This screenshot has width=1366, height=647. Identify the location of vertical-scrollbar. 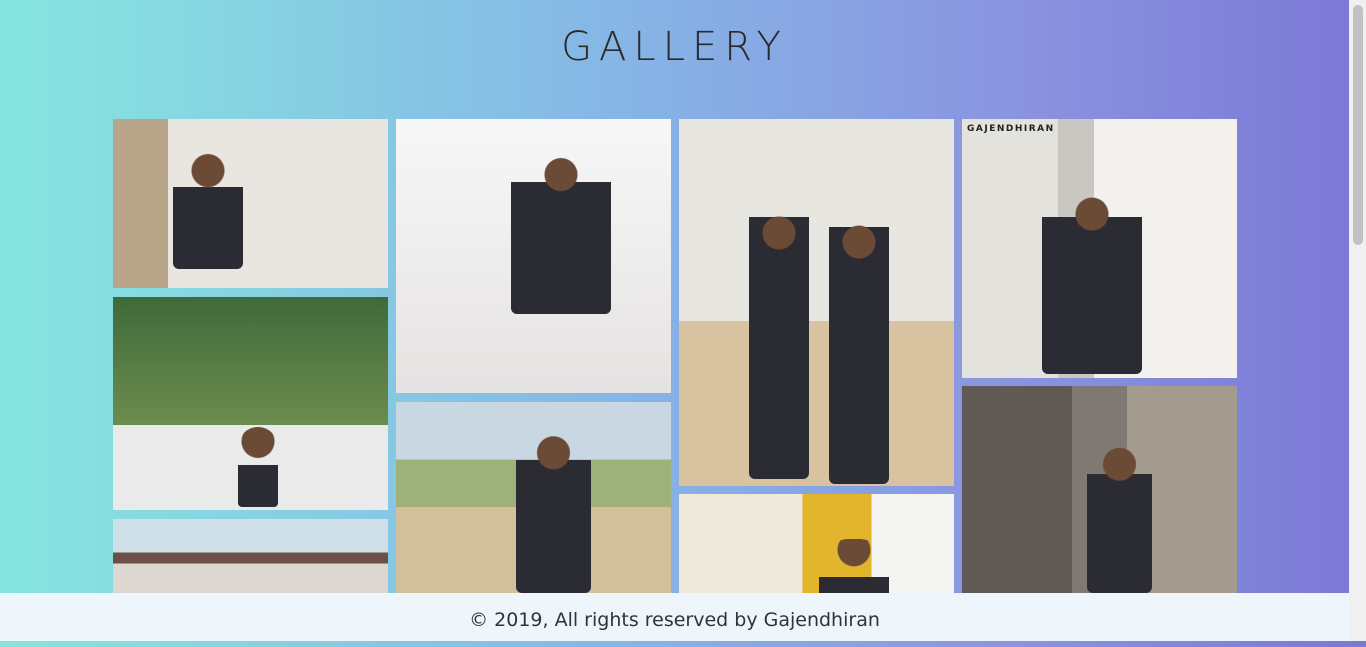
(1357, 320).